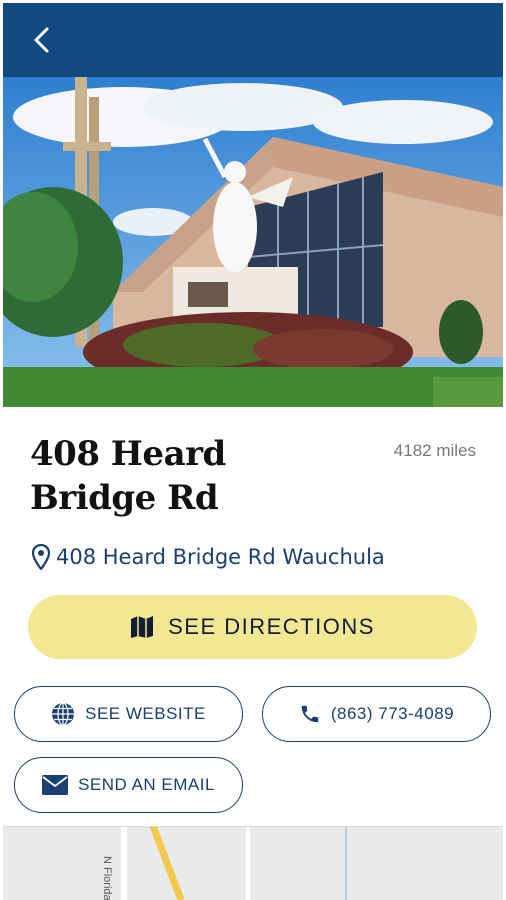 The height and width of the screenshot is (900, 506). I want to click on phone-button: (863) 773-4089, so click(376, 714).